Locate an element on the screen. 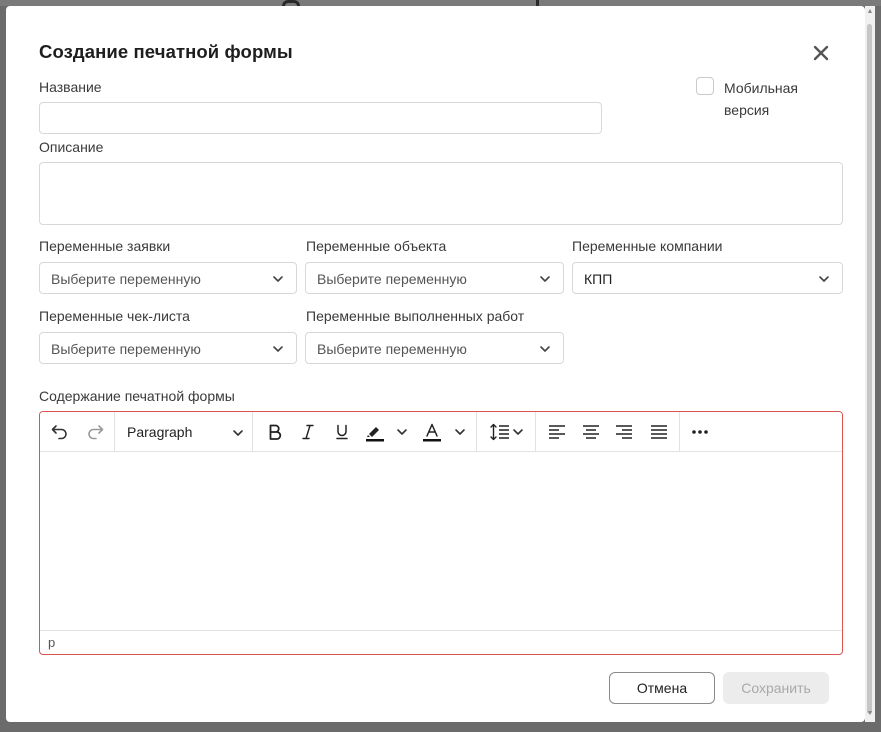 The image size is (881, 732). editor-toolbar: Paragraph is located at coordinates (441, 432).